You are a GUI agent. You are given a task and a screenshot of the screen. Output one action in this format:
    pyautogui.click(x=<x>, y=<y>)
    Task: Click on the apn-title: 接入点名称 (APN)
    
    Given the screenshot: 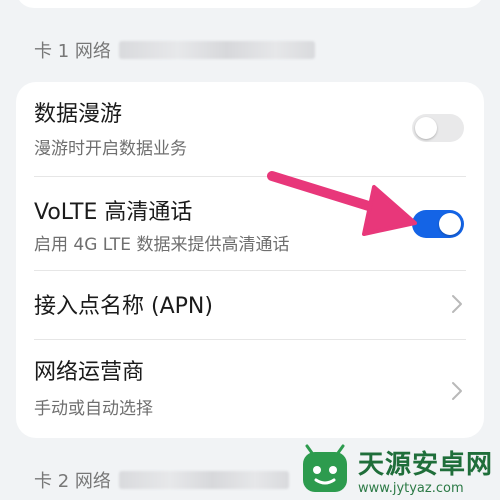 What is the action you would take?
    pyautogui.click(x=123, y=306)
    